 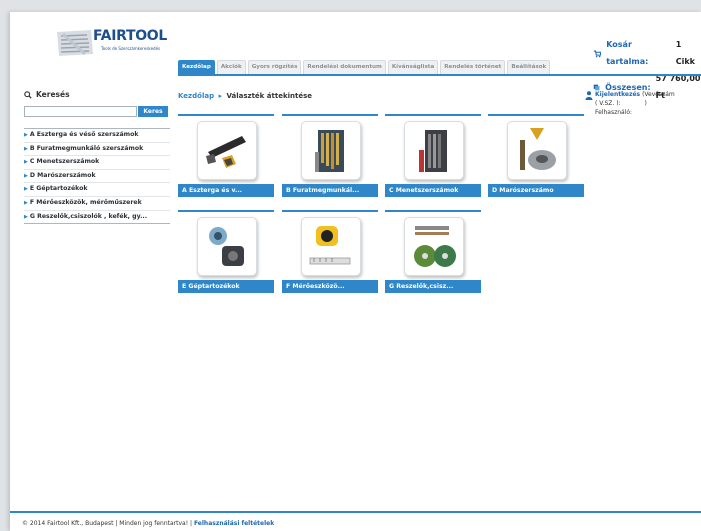 What do you see at coordinates (608, 103) in the screenshot?
I see `customer-code-label: ( V.SZ. ):` at bounding box center [608, 103].